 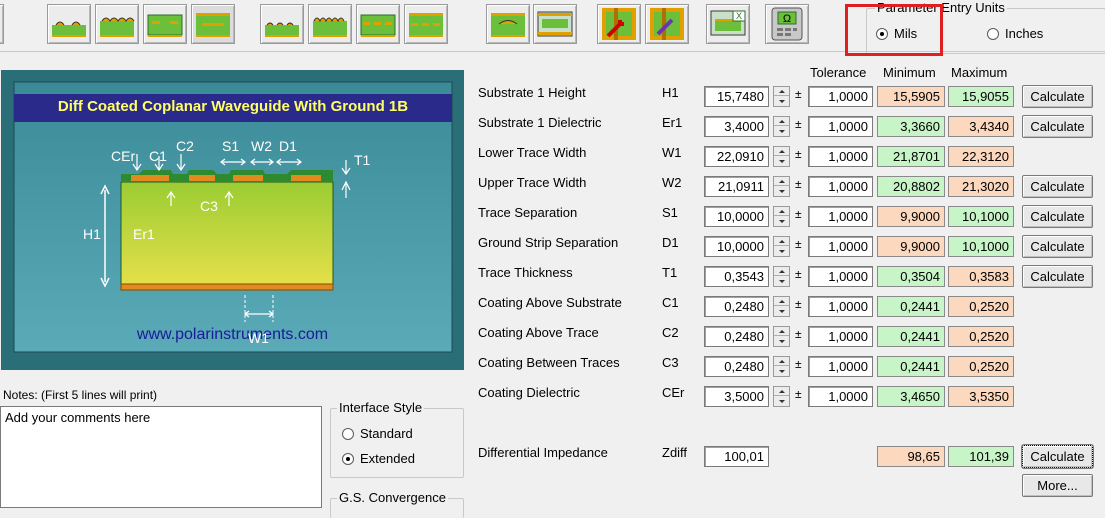 What do you see at coordinates (348, 433) in the screenshot?
I see `standard-radio-dot` at bounding box center [348, 433].